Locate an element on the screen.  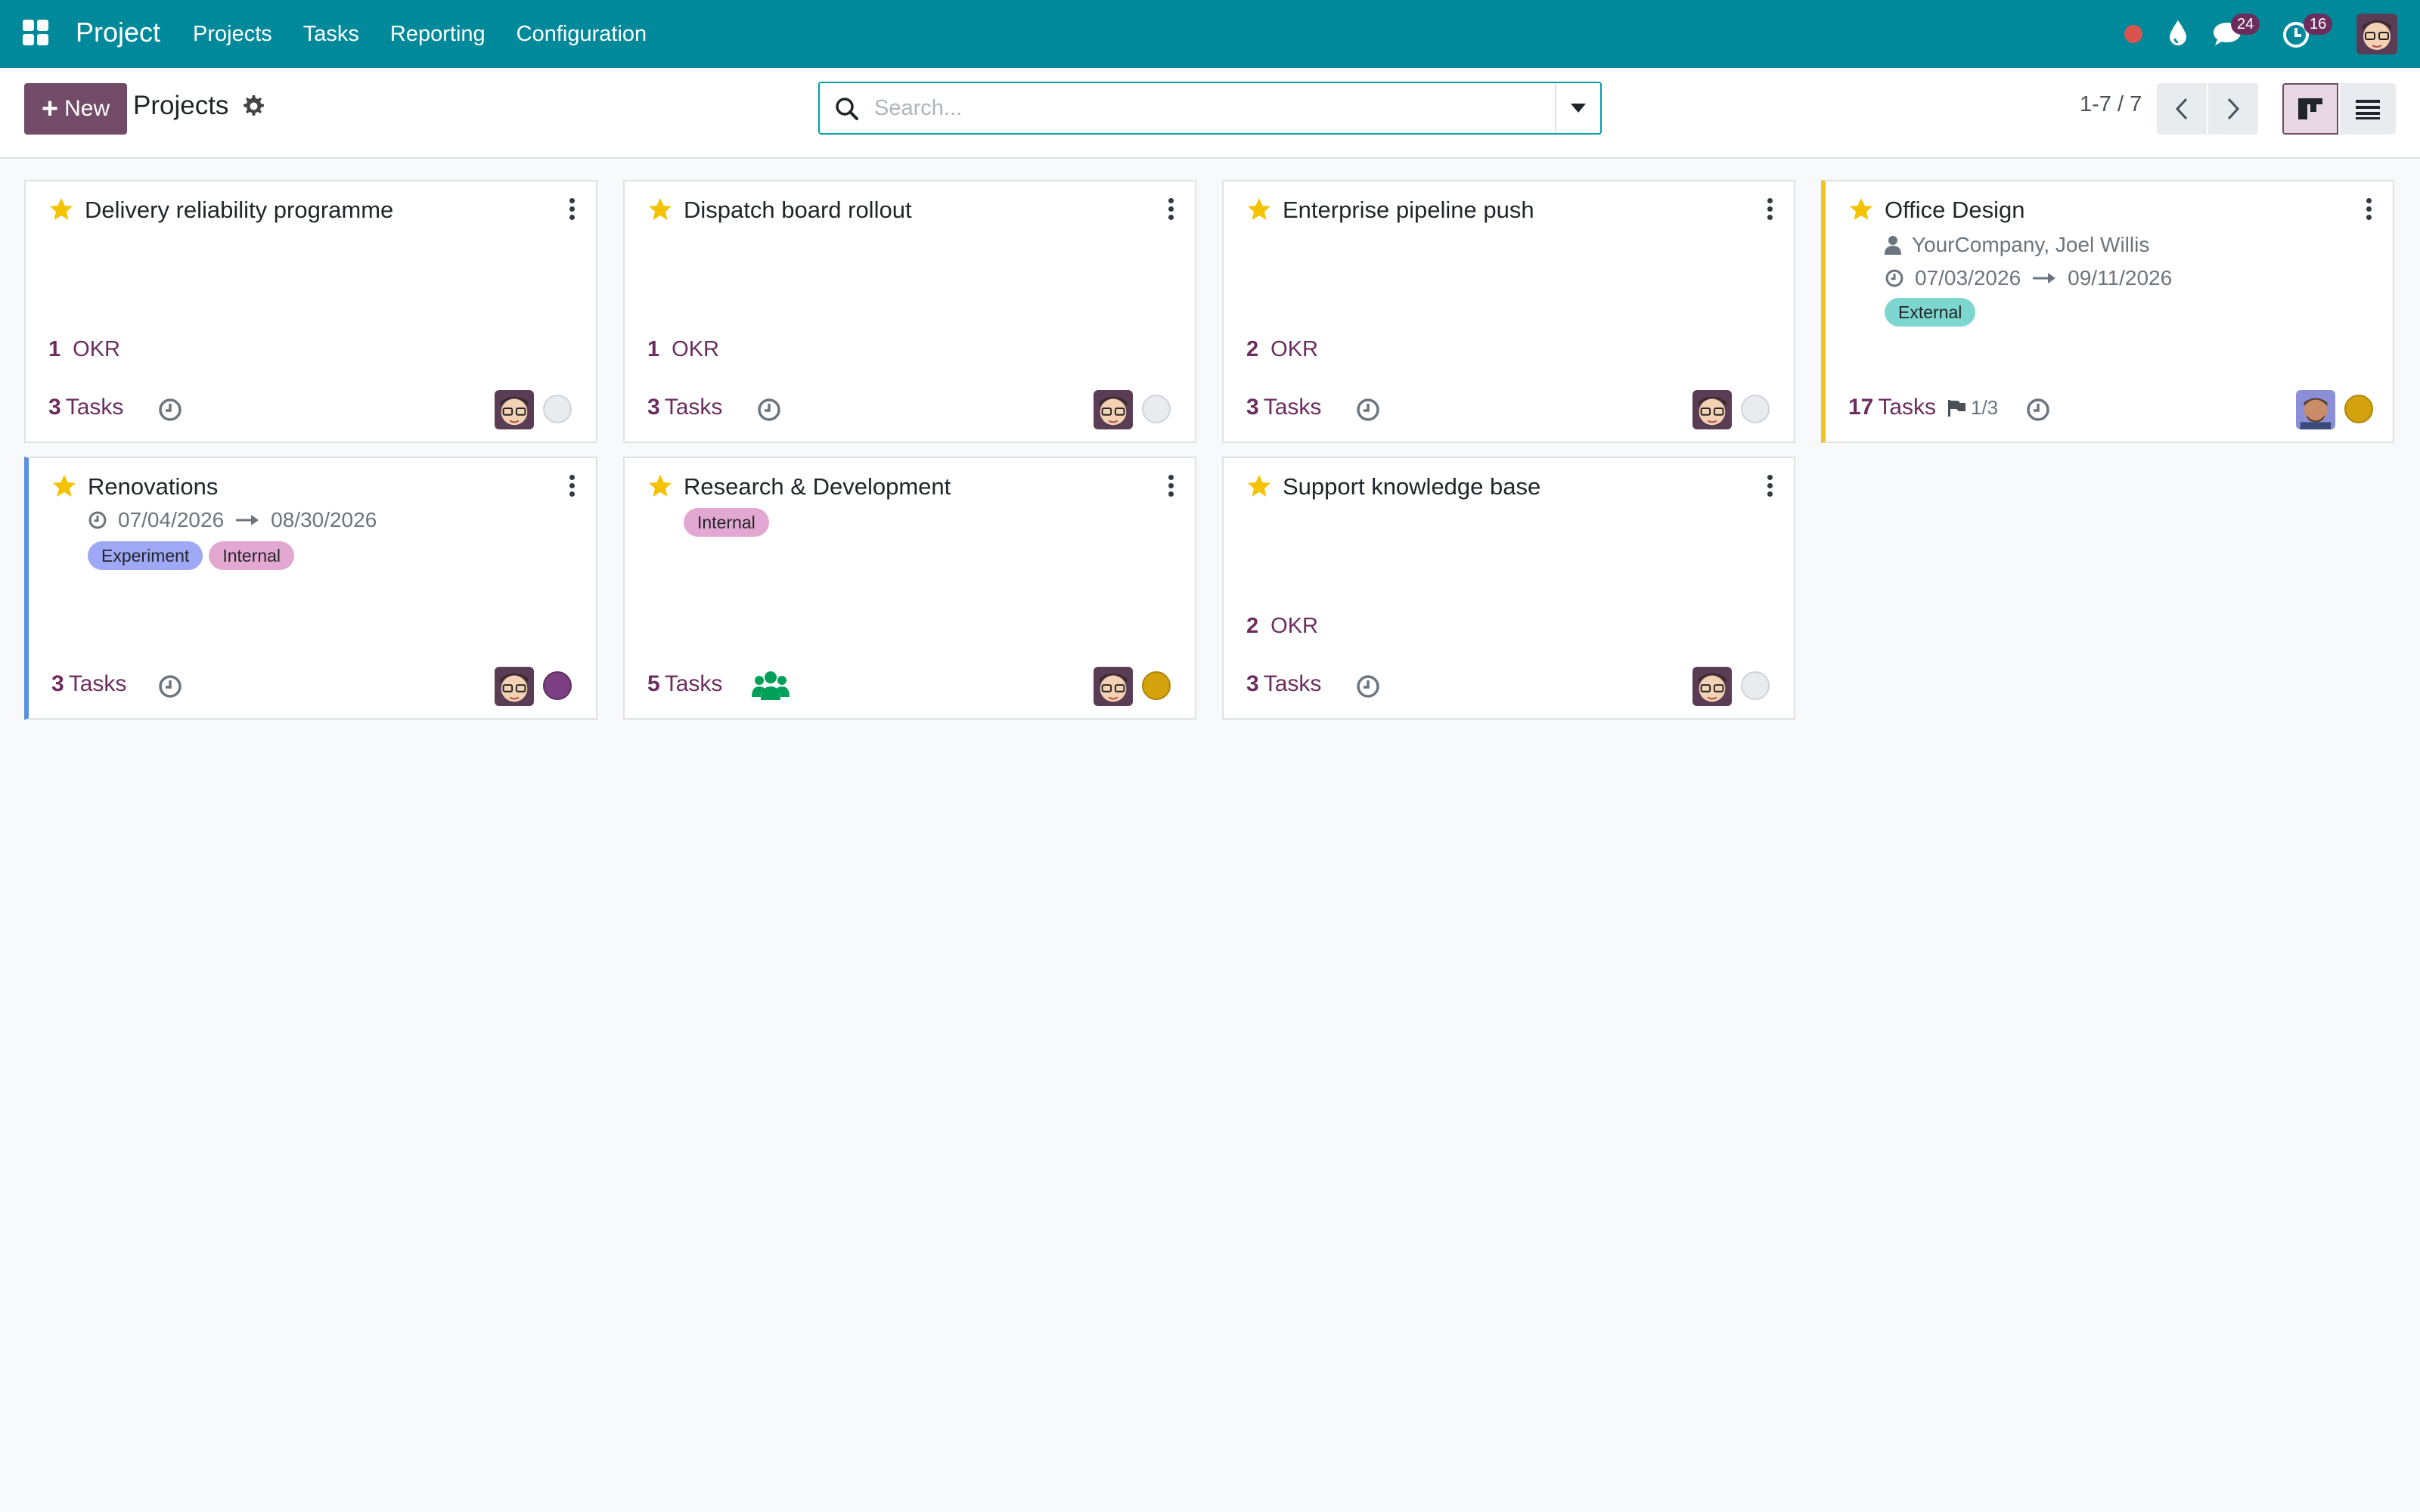
recording-icon is located at coordinates (2133, 34).